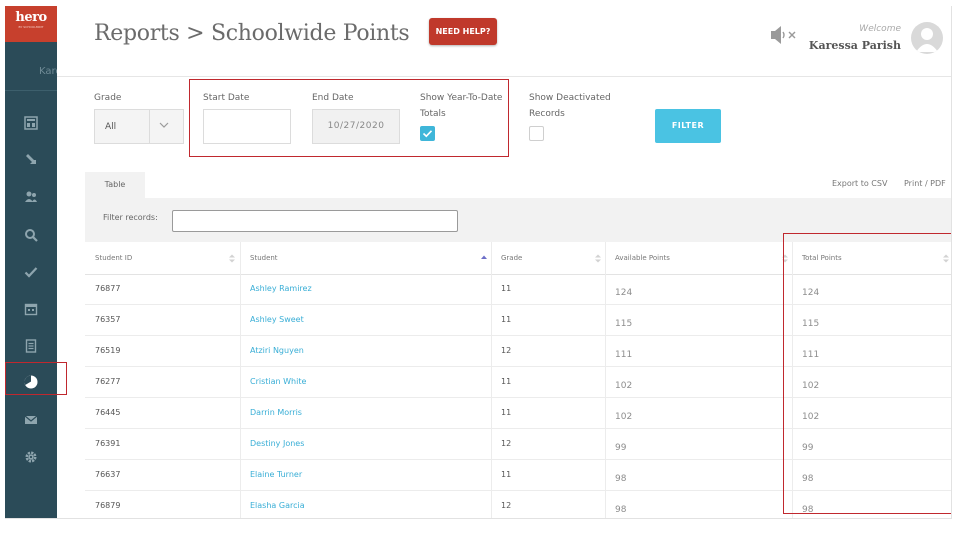 The width and height of the screenshot is (960, 540). What do you see at coordinates (108, 288) in the screenshot?
I see `cell-student-id: 76877` at bounding box center [108, 288].